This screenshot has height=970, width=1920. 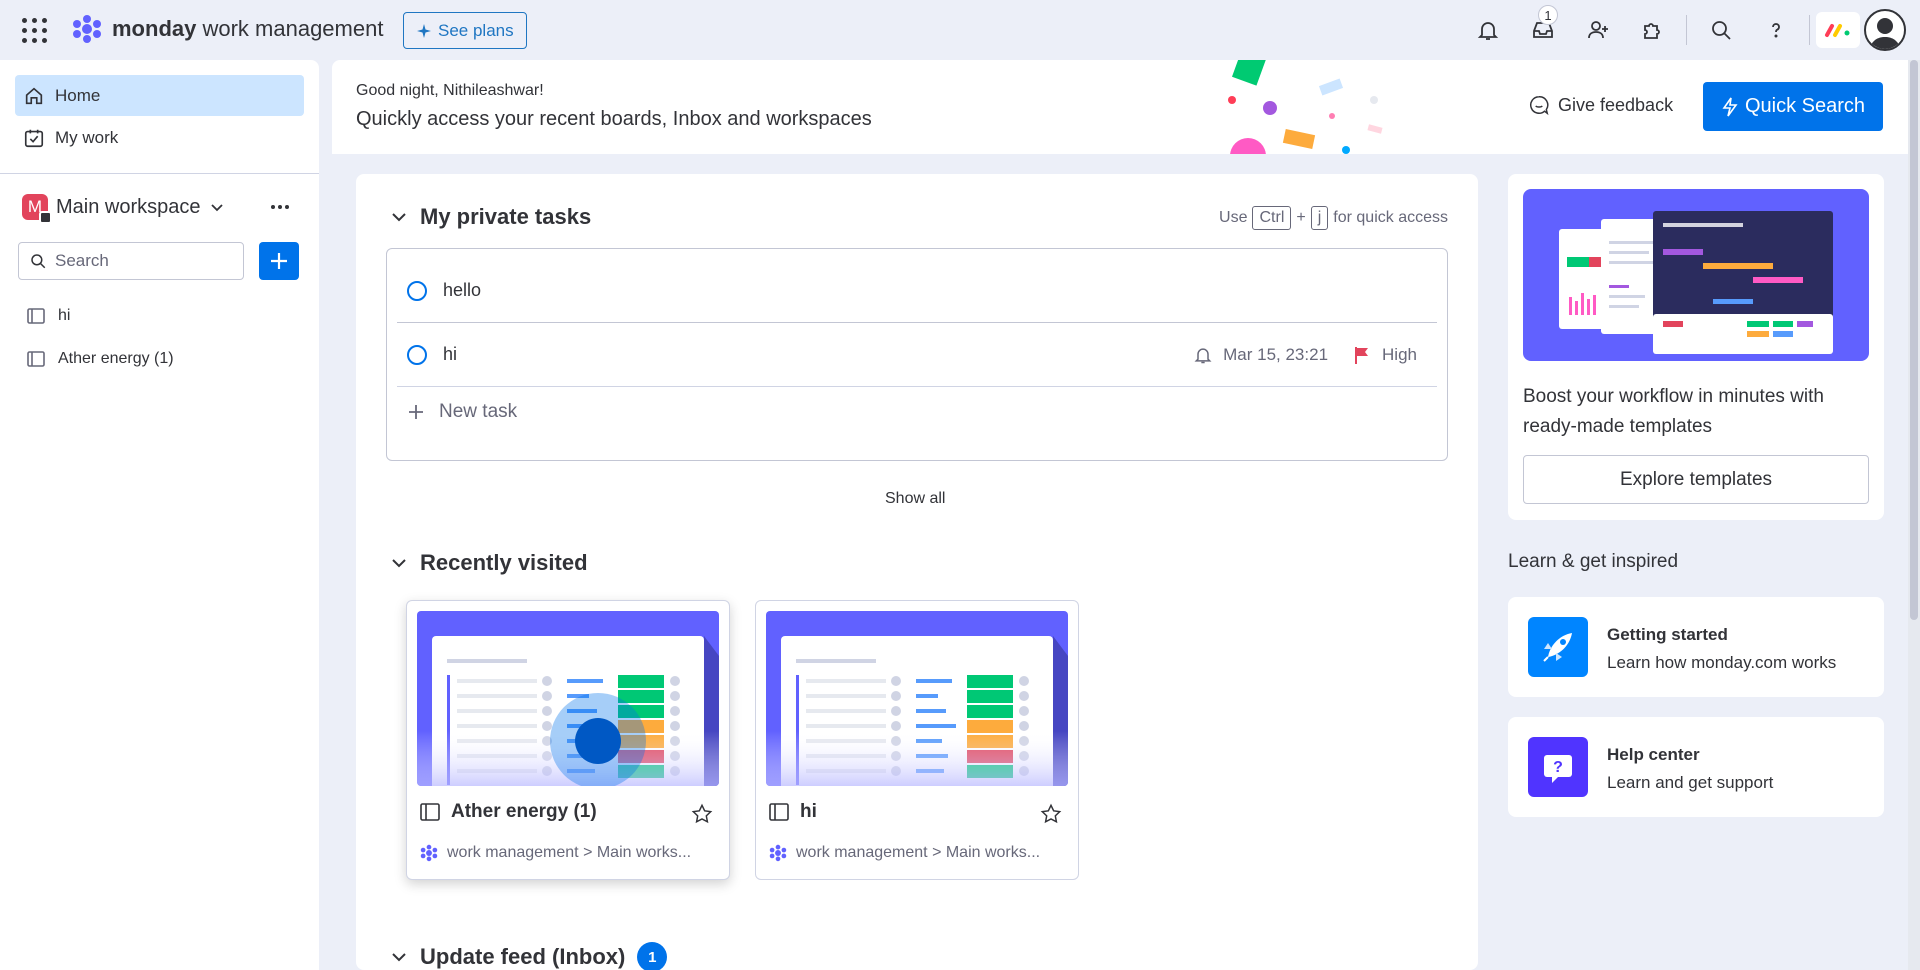 I want to click on sidebar-divider, so click(x=159, y=173).